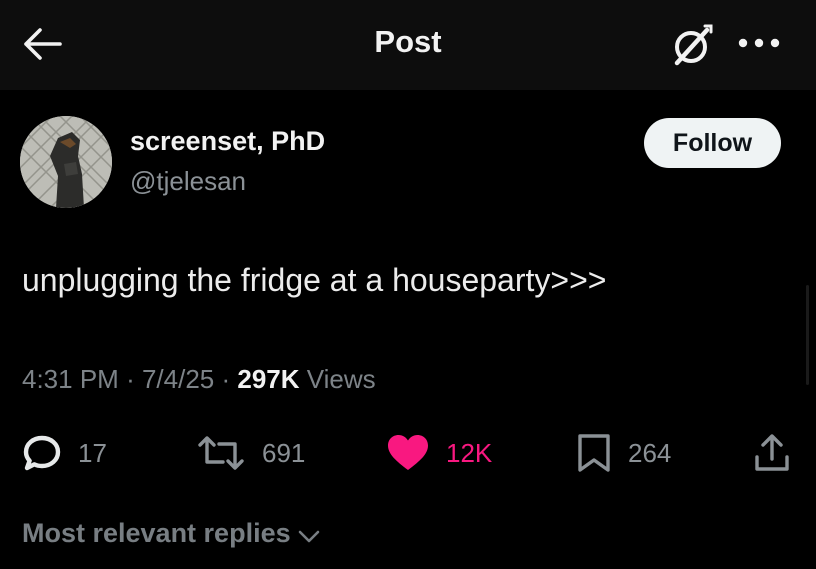 The image size is (816, 569). What do you see at coordinates (284, 452) in the screenshot?
I see `repost-count: 691` at bounding box center [284, 452].